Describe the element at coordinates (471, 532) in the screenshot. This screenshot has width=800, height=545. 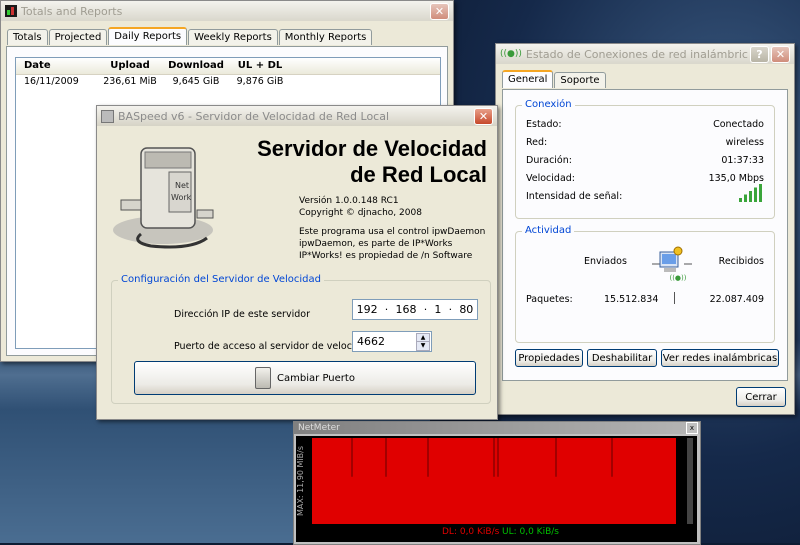
I see `download-rate: DL: 0,0 KiB/s` at that location.